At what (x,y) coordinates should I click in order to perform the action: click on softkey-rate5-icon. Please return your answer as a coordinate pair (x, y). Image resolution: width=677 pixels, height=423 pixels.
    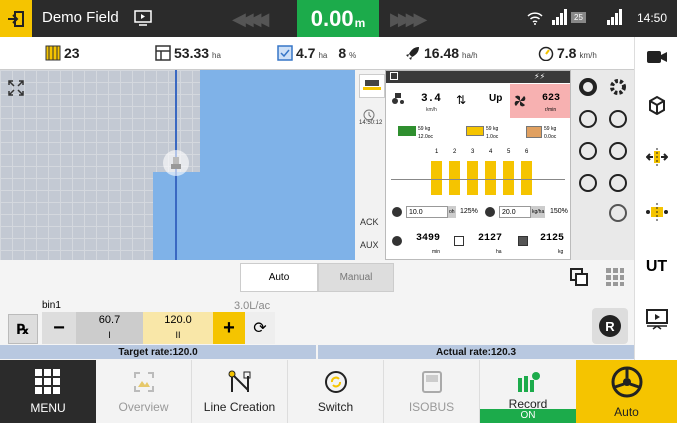
    Looking at the image, I should click on (588, 183).